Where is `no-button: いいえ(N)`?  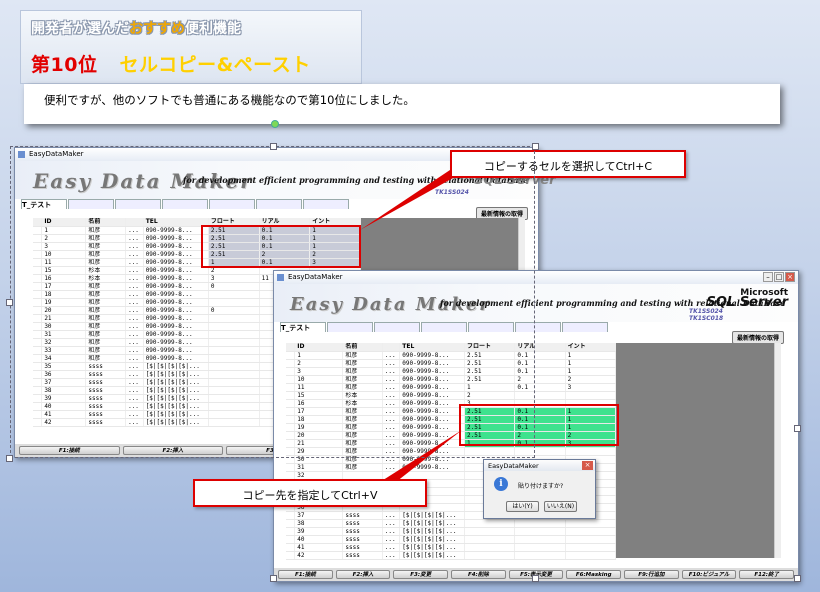 no-button: いいえ(N) is located at coordinates (560, 506).